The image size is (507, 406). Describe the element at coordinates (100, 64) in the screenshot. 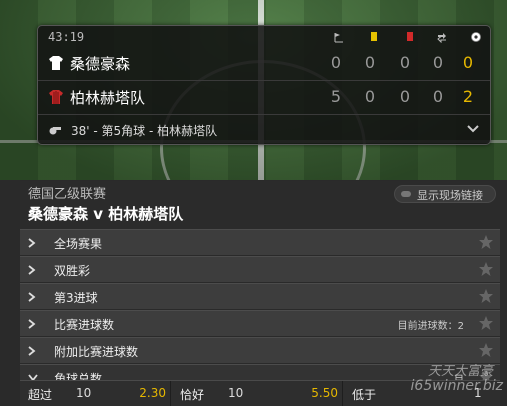

I see `home-team-name: 桑德豪森` at that location.